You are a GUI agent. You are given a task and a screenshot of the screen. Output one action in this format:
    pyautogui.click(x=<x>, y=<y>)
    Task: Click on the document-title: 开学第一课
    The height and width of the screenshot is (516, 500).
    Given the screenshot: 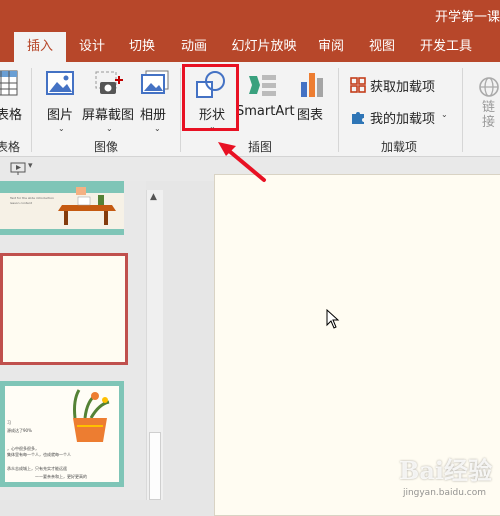 What is the action you would take?
    pyautogui.click(x=467, y=17)
    